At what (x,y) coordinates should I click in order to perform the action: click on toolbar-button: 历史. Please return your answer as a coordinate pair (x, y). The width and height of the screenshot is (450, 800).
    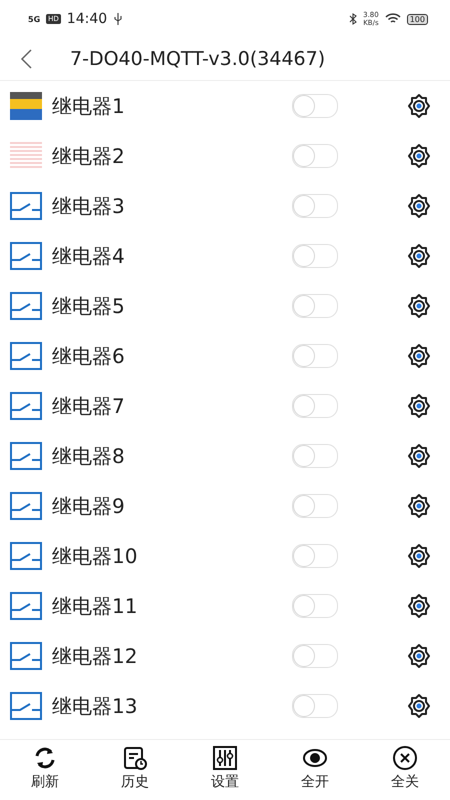
    Looking at the image, I should click on (135, 768).